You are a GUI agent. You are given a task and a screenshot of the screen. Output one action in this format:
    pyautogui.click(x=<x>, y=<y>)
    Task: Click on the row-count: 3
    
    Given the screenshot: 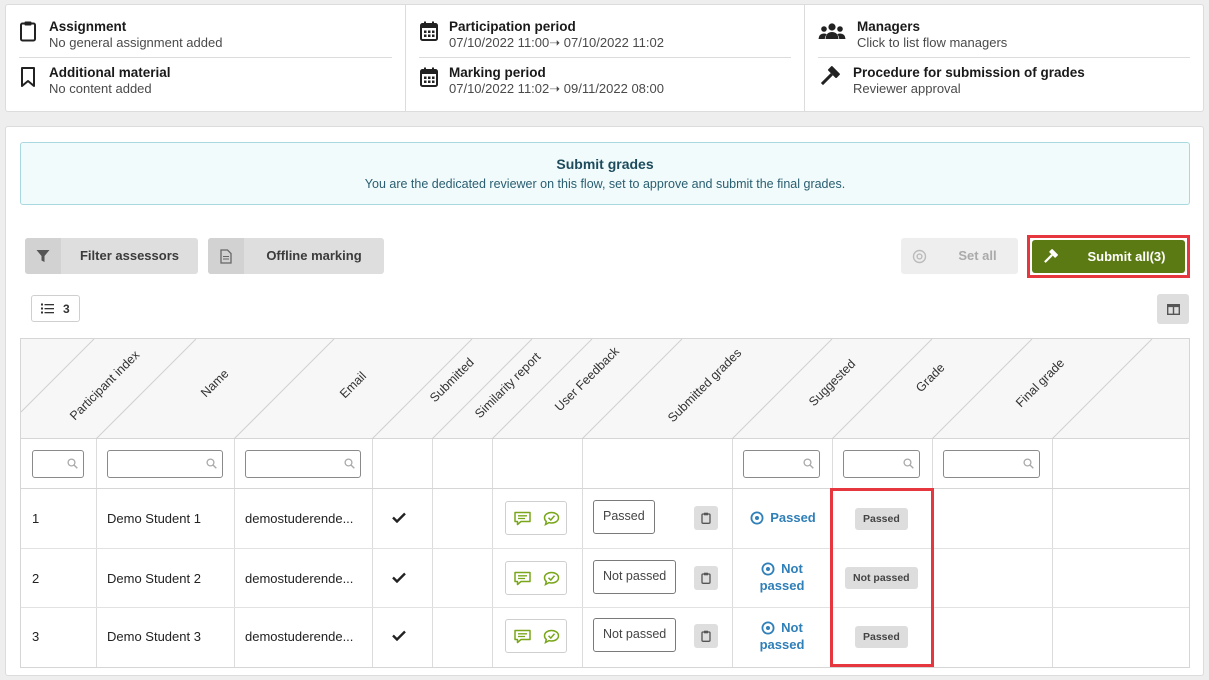 What is the action you would take?
    pyautogui.click(x=66, y=309)
    